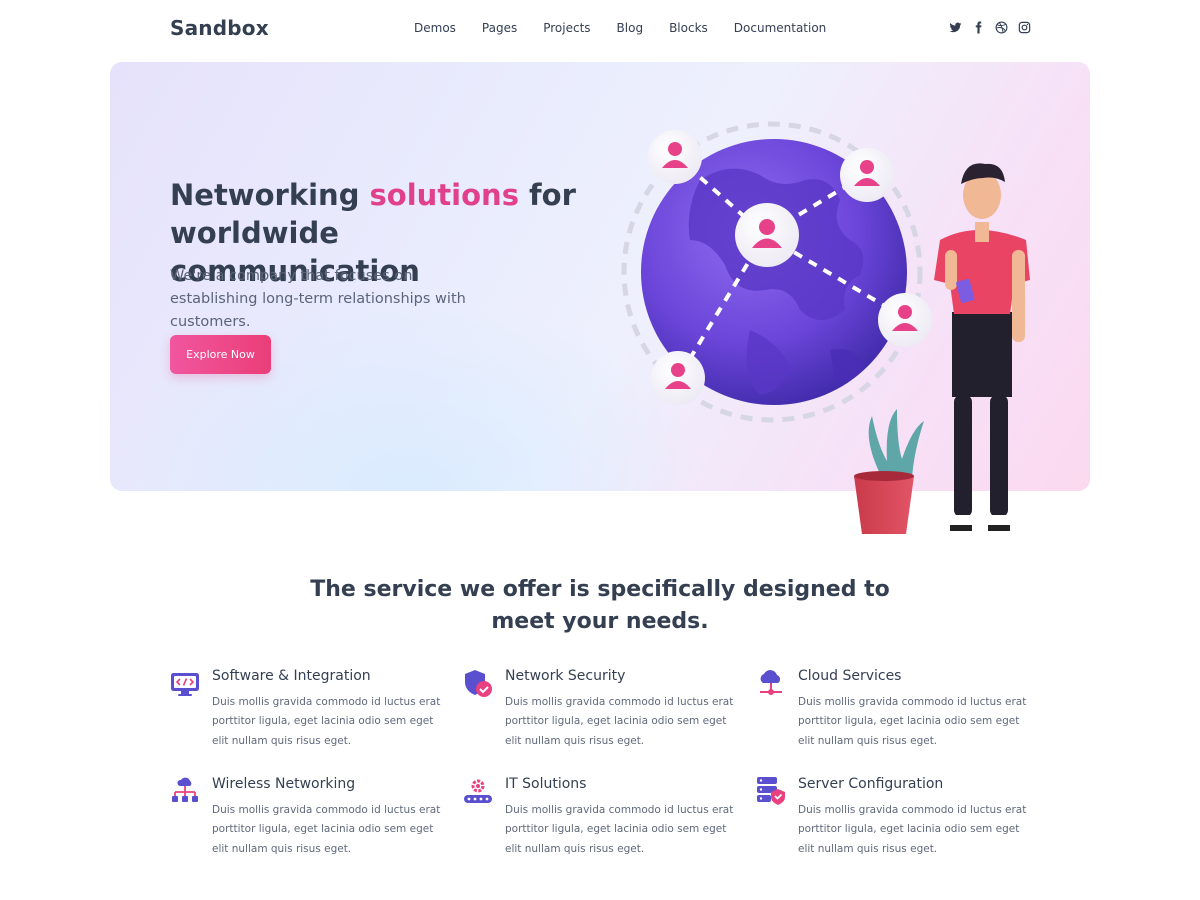  What do you see at coordinates (982, 347) in the screenshot?
I see `person-graphic` at bounding box center [982, 347].